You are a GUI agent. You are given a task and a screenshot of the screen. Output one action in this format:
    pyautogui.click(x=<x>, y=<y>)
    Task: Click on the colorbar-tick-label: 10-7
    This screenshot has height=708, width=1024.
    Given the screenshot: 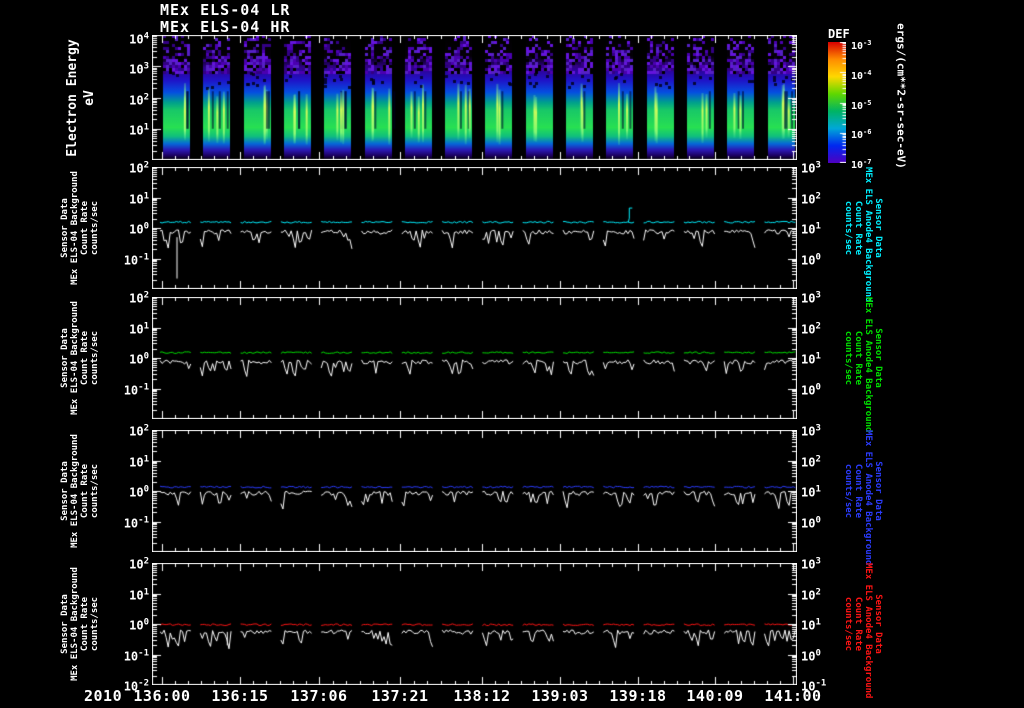 What is the action you would take?
    pyautogui.click(x=861, y=165)
    